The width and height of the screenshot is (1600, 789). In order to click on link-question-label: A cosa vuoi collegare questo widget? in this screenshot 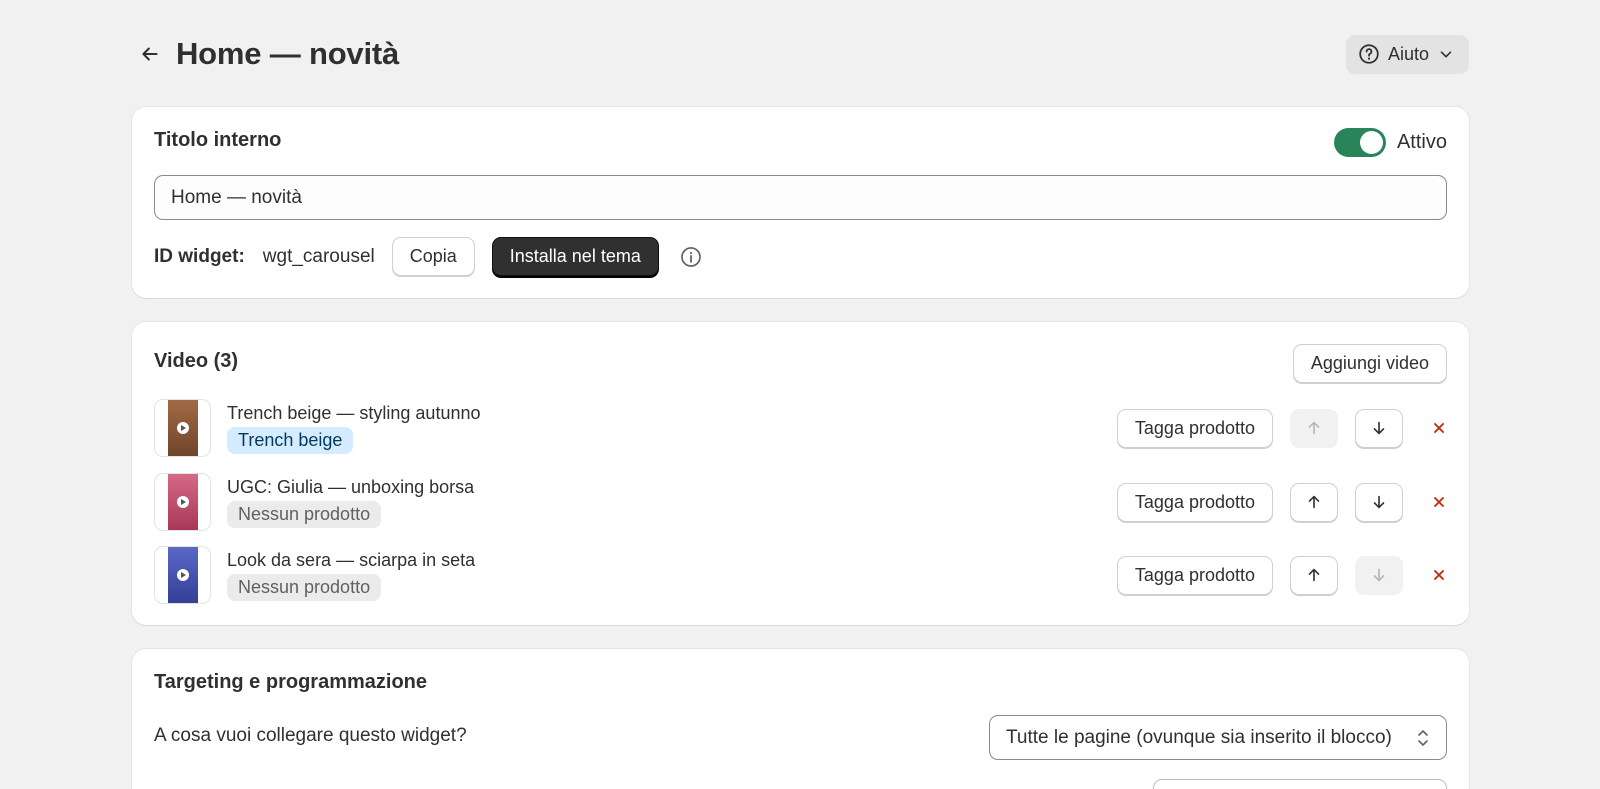, I will do `click(310, 735)`.